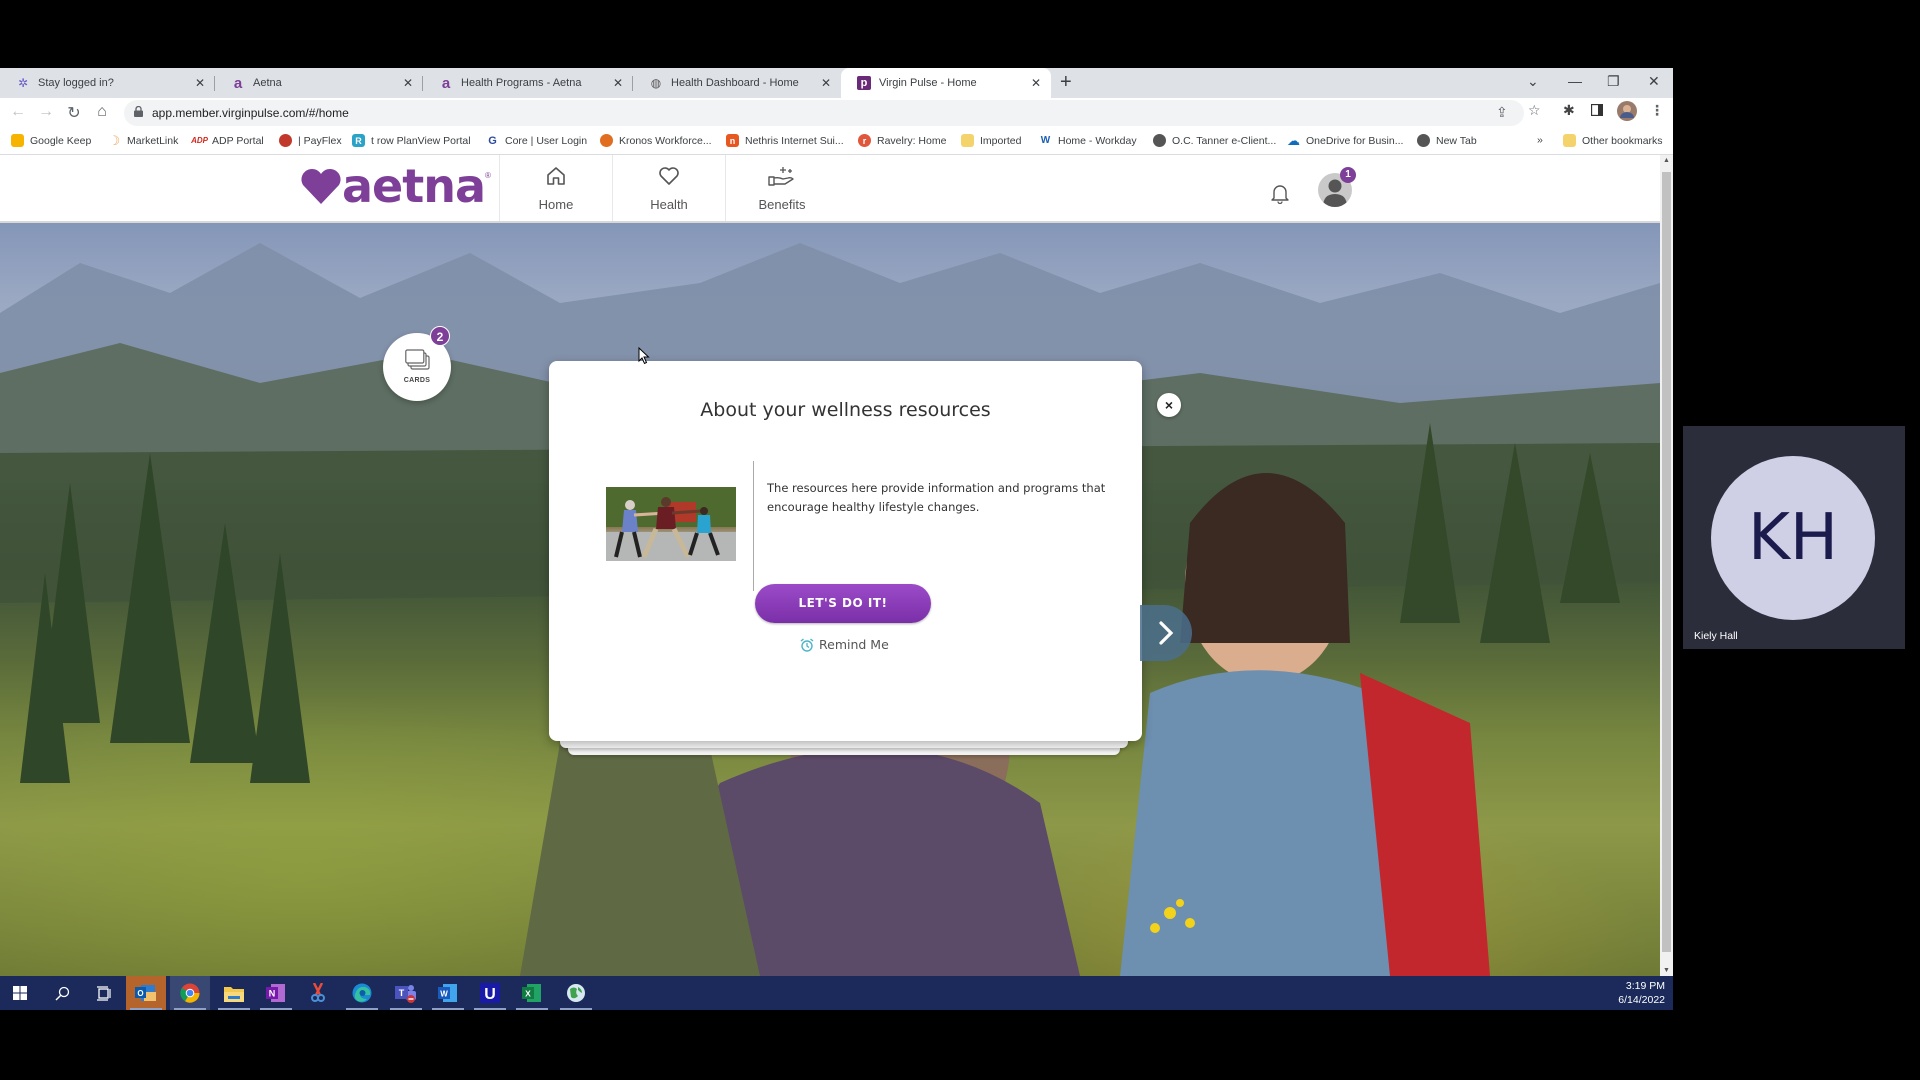 Image resolution: width=1920 pixels, height=1080 pixels. I want to click on lets-do-it-button: LET'S DO IT!, so click(843, 603).